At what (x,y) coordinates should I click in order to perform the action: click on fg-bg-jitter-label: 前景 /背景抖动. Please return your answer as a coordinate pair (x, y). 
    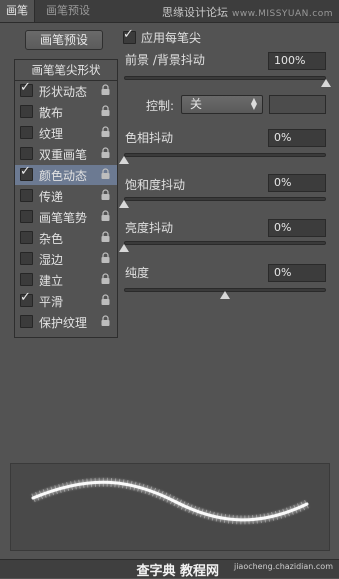
    Looking at the image, I should click on (165, 60).